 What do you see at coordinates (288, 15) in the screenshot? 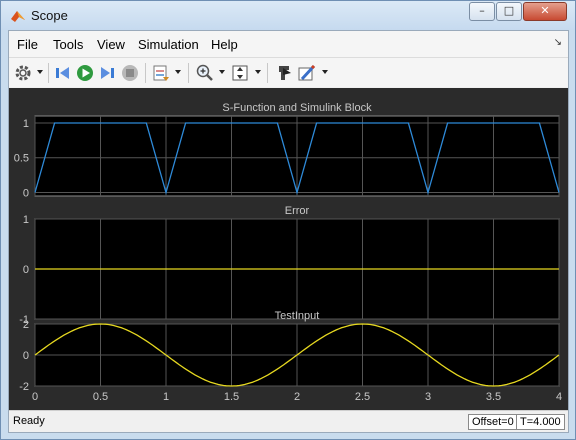
I see `title-bar: Scope – □ ✕` at bounding box center [288, 15].